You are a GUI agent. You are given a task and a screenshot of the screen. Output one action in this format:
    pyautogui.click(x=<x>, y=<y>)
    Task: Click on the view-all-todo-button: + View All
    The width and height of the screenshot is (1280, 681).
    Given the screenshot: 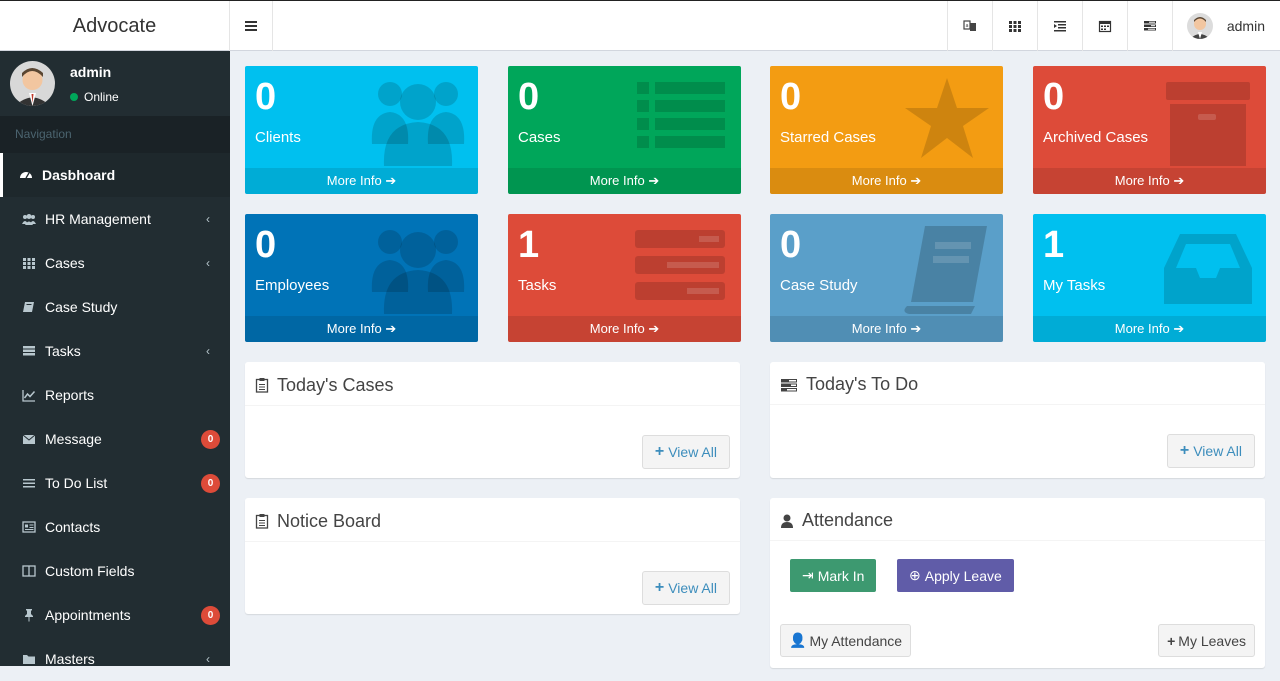 What is the action you would take?
    pyautogui.click(x=1210, y=451)
    